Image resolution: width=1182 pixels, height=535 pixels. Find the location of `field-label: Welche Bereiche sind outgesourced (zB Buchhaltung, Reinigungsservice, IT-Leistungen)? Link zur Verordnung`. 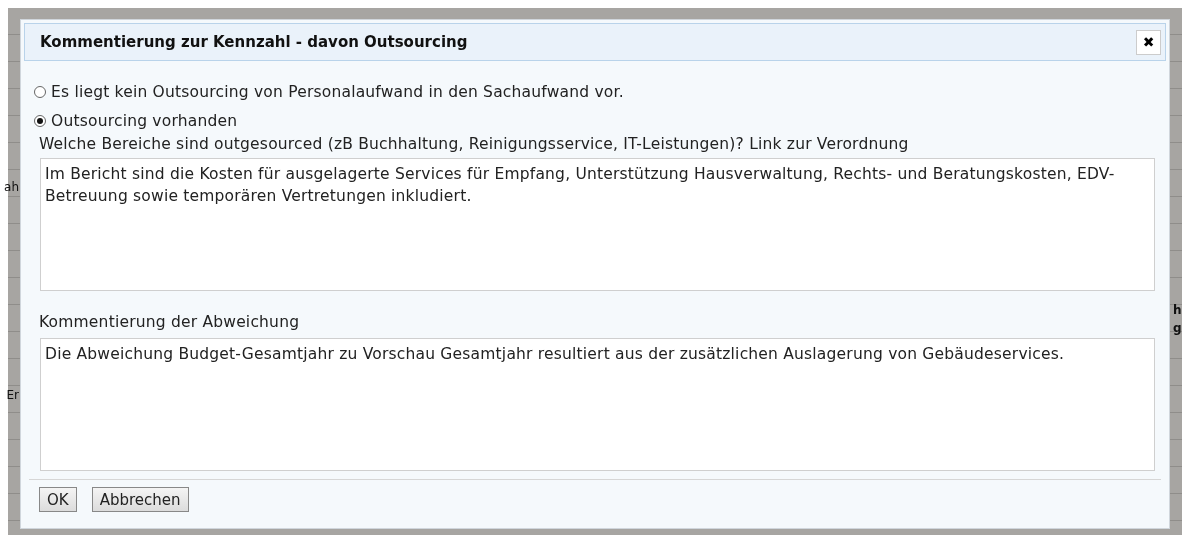

field-label: Welche Bereiche sind outgesourced (zB Buchhaltung, Reinigungsservice, IT-Leistungen)? Link zur Verordnung is located at coordinates (474, 144).